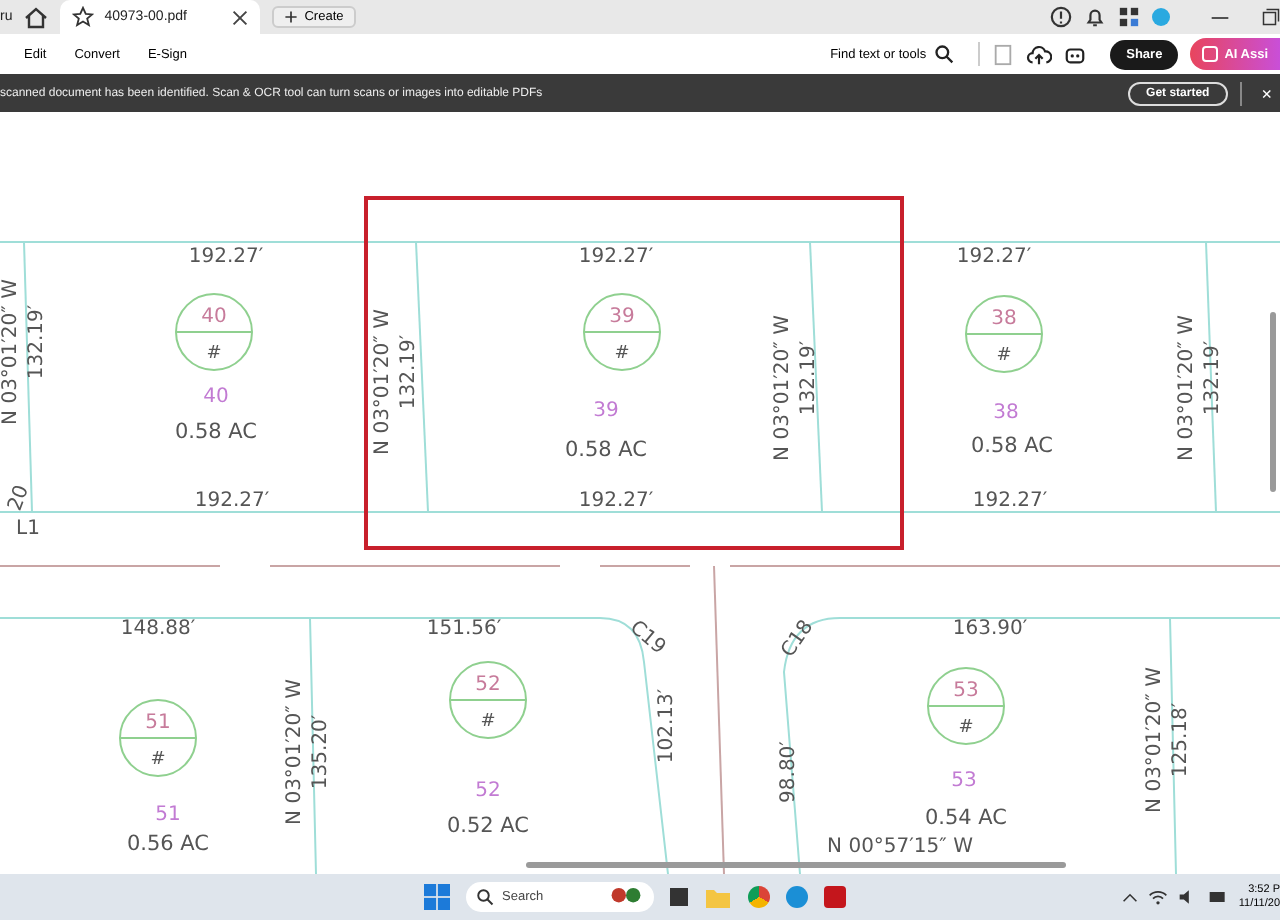  I want to click on lot-number: 39, so click(622, 317).